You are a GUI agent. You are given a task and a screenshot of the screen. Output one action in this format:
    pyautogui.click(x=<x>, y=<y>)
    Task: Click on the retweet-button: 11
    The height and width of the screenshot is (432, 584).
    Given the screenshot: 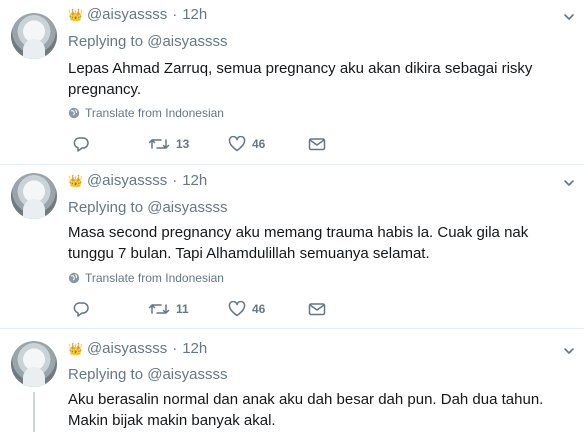 What is the action you would take?
    pyautogui.click(x=188, y=309)
    